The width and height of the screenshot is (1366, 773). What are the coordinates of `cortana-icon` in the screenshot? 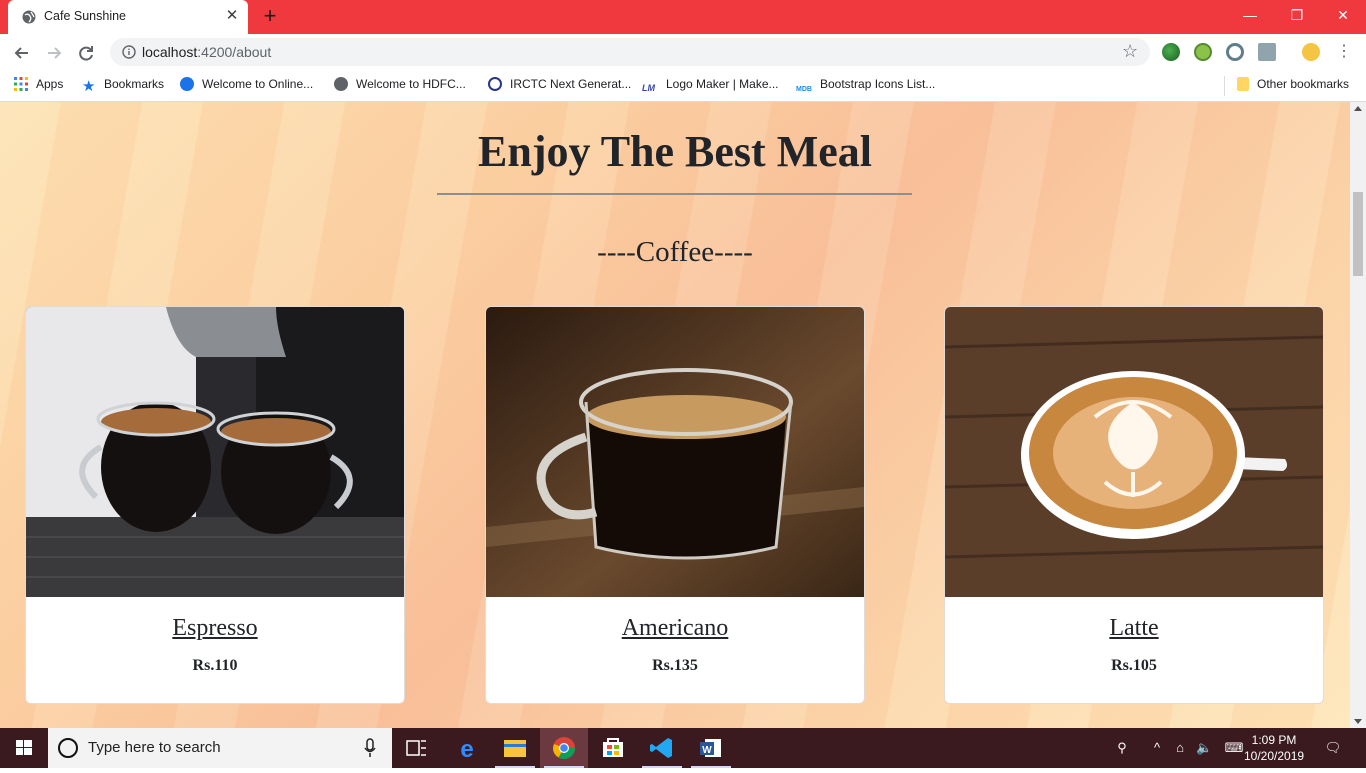 It's located at (68, 748).